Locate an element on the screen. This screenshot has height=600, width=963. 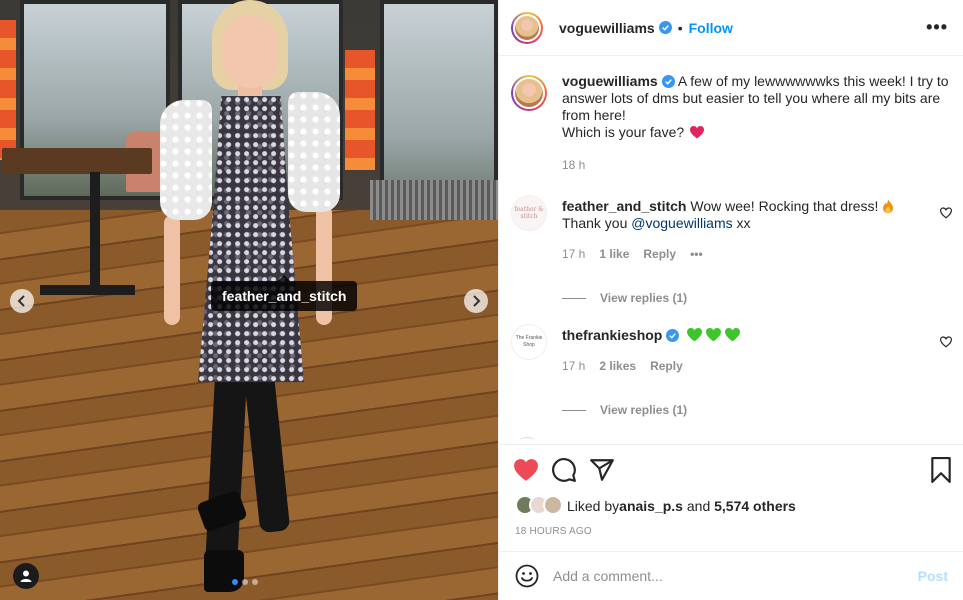
comment-input is located at coordinates (735, 576).